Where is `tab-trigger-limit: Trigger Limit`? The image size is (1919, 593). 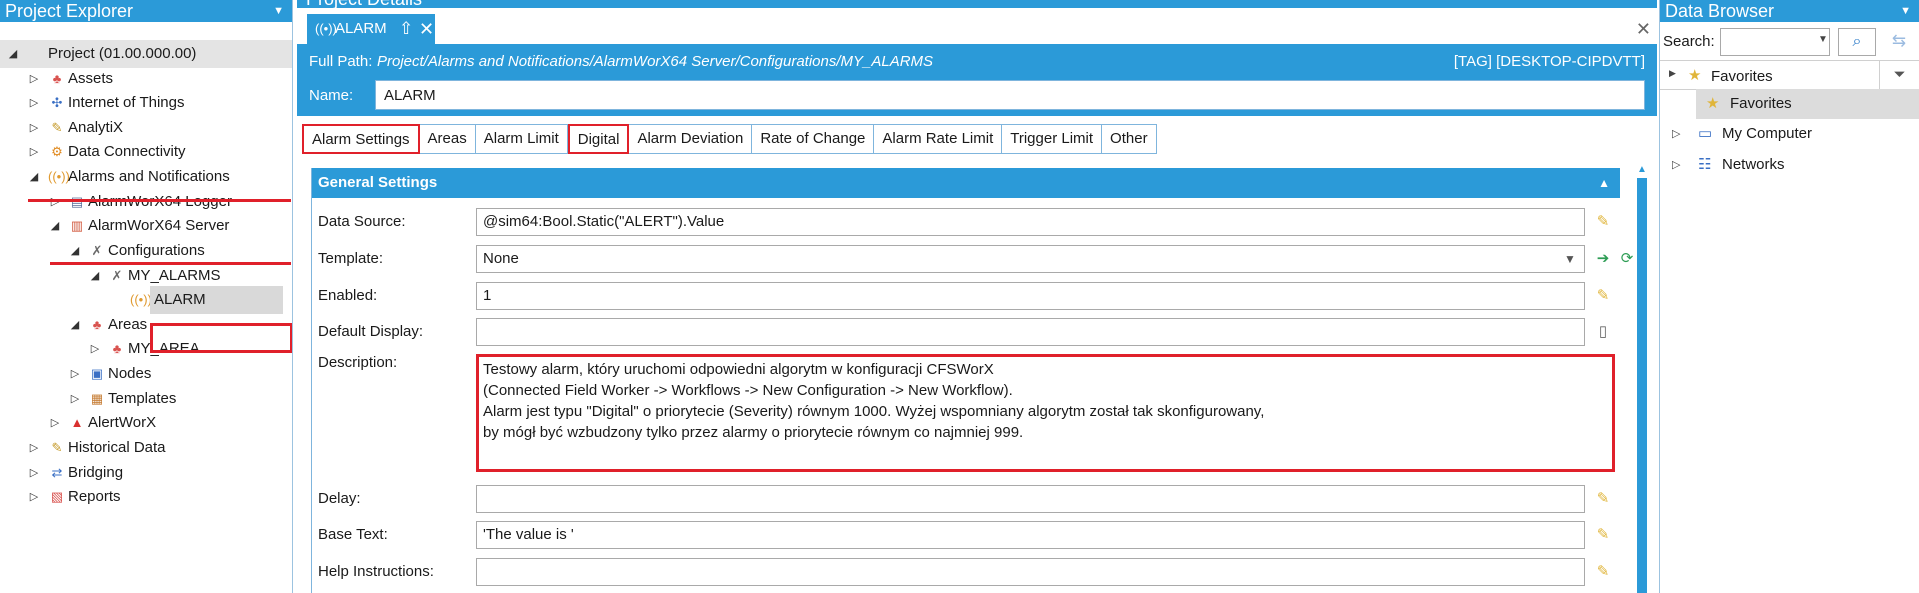
tab-trigger-limit: Trigger Limit is located at coordinates (1052, 139).